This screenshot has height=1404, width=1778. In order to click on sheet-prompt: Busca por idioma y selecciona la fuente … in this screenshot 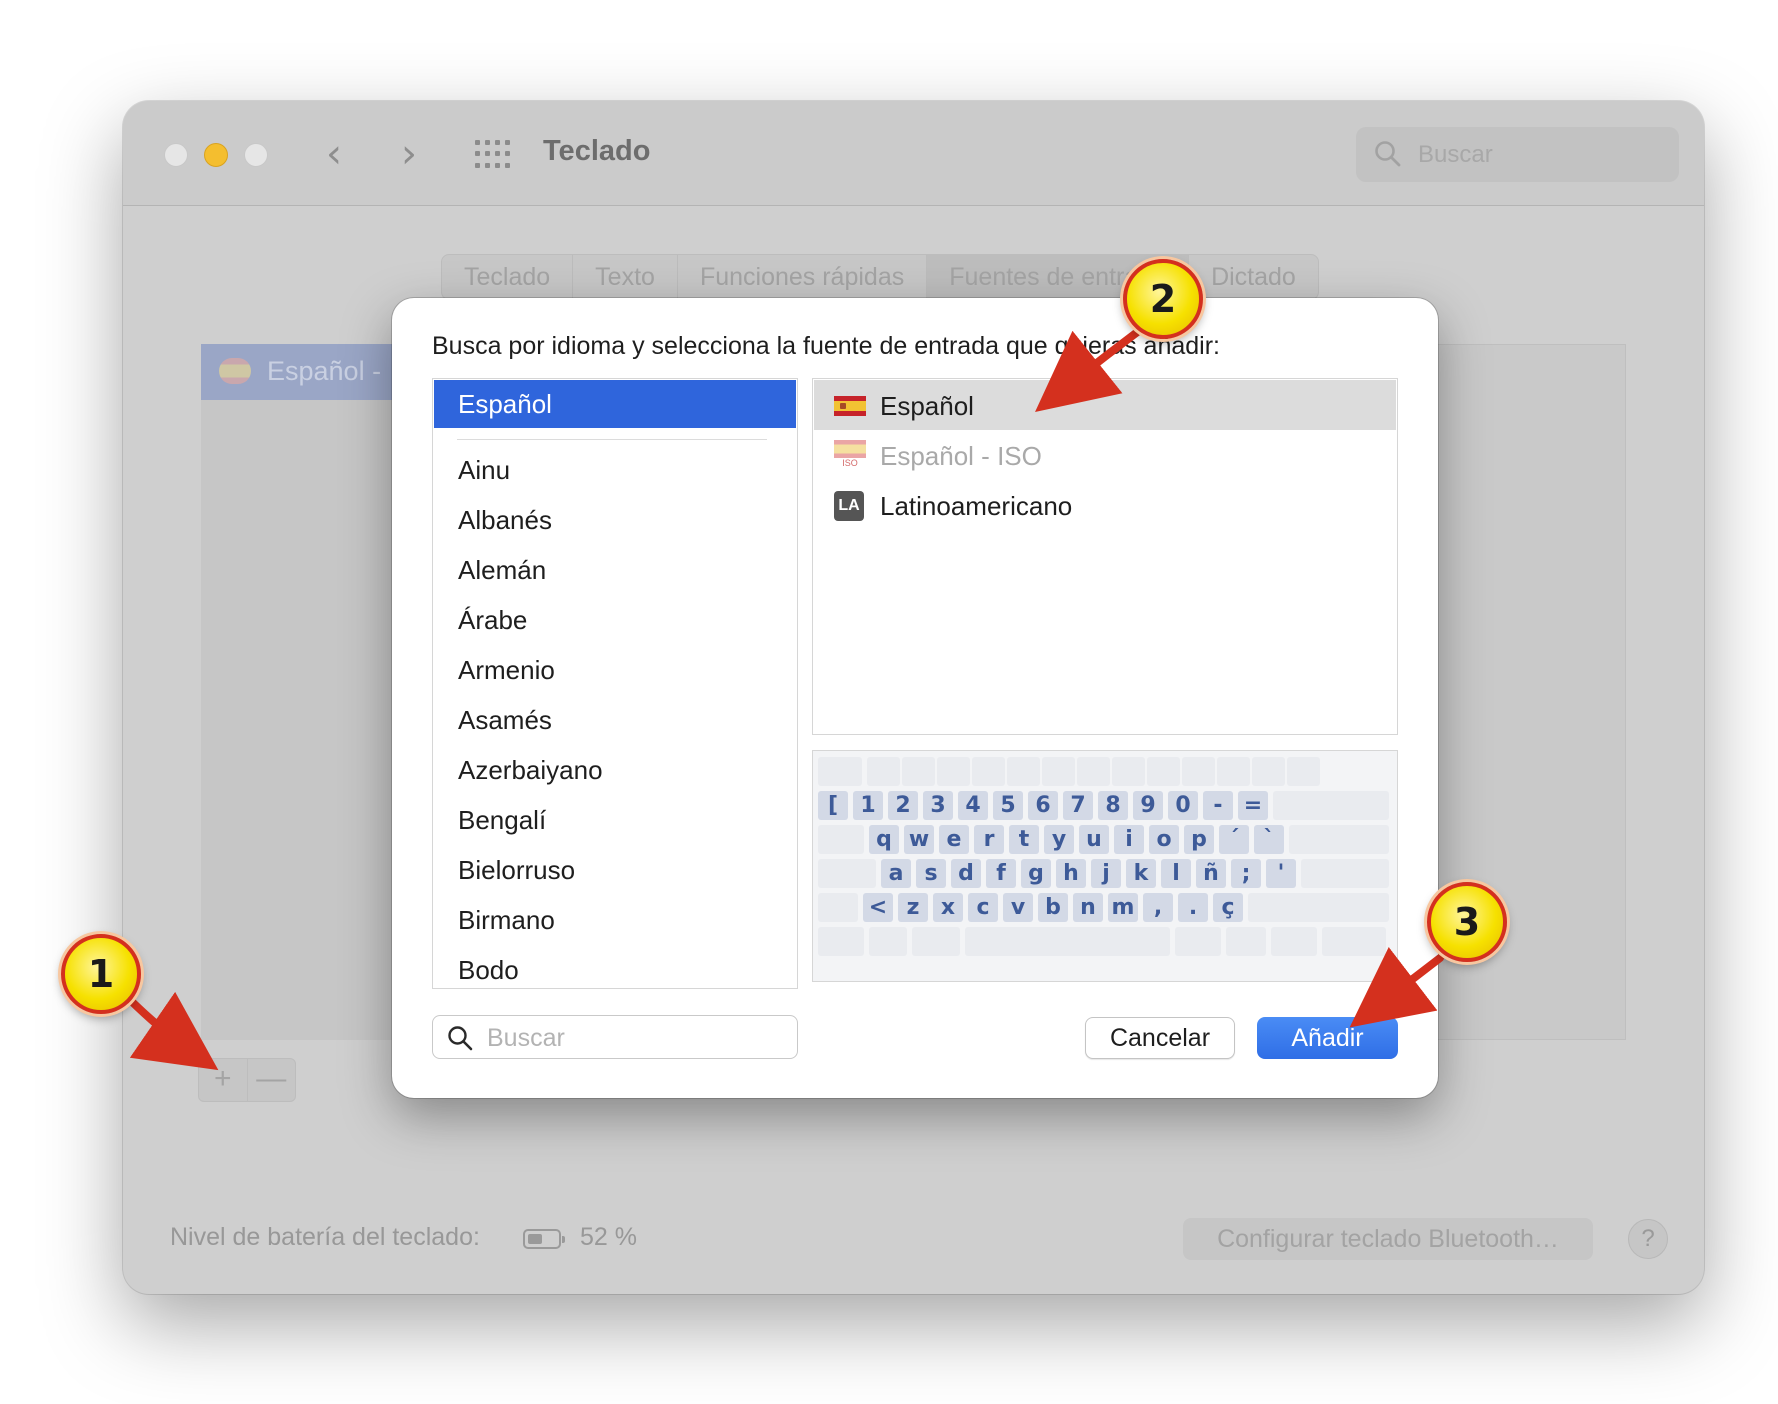, I will do `click(826, 346)`.